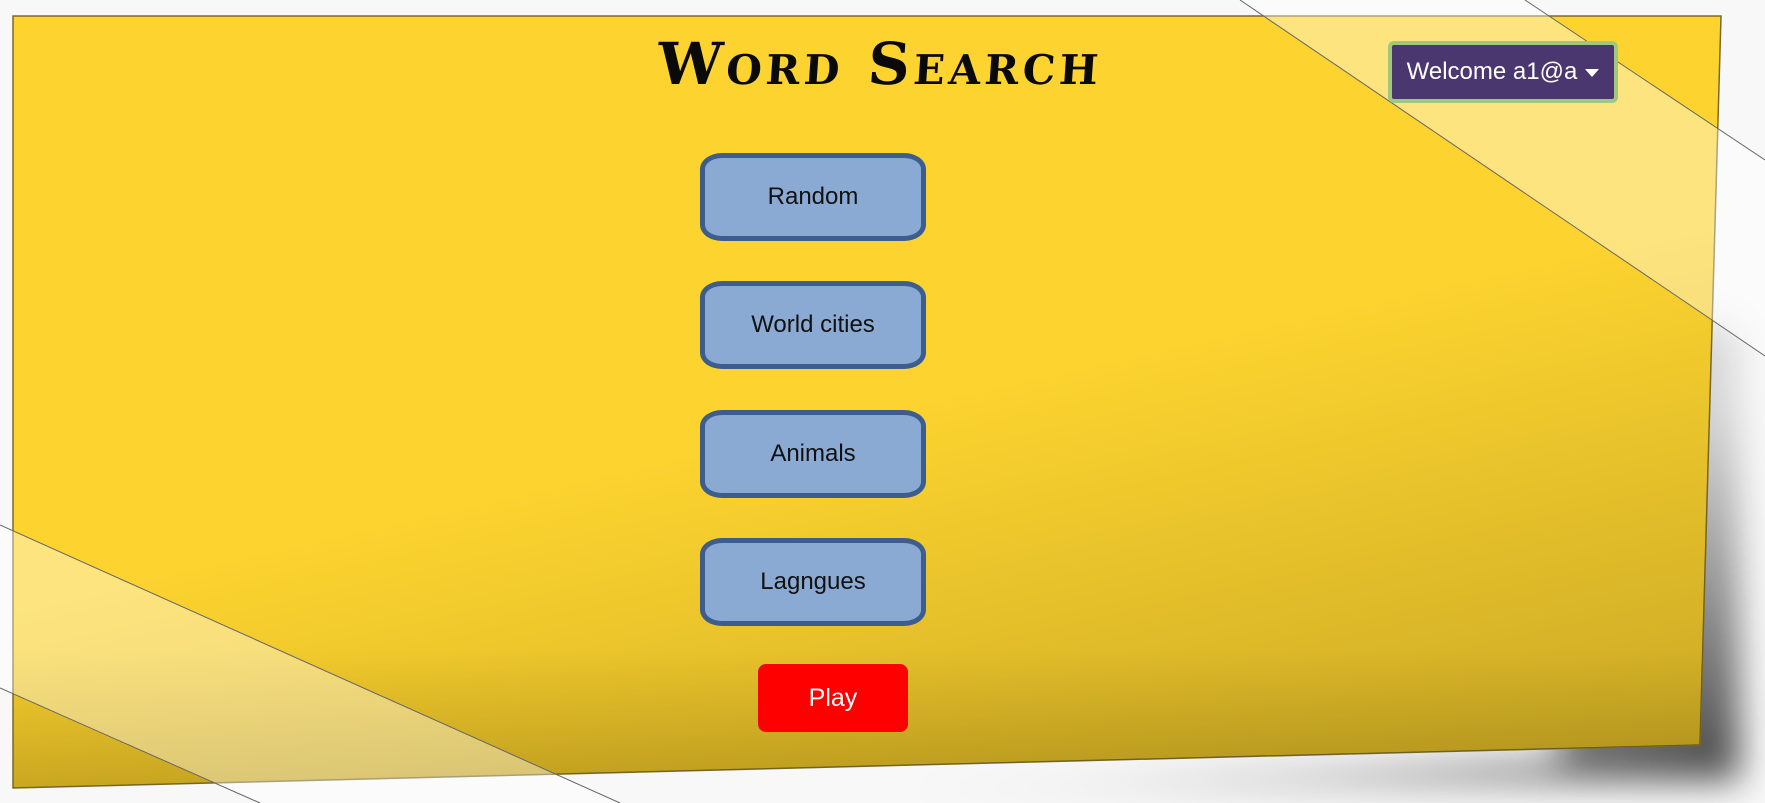 This screenshot has width=1765, height=803. I want to click on category-label: World cities, so click(813, 324).